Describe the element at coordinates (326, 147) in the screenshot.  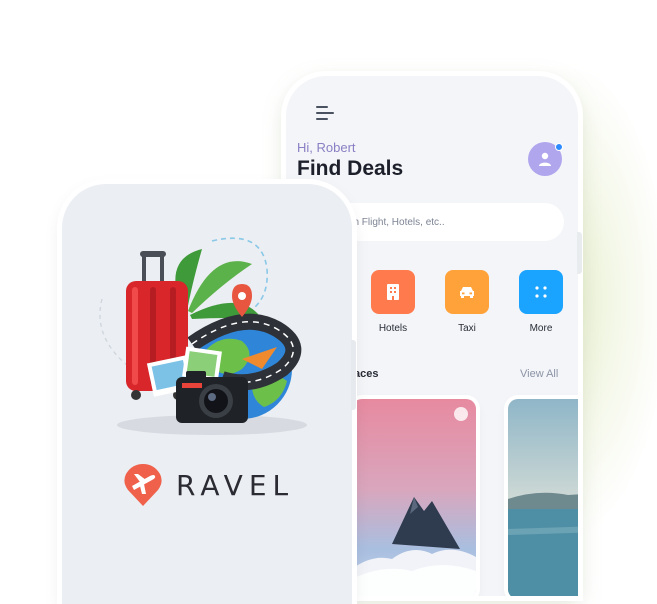
I see `greeting-text: Hi, Robert` at that location.